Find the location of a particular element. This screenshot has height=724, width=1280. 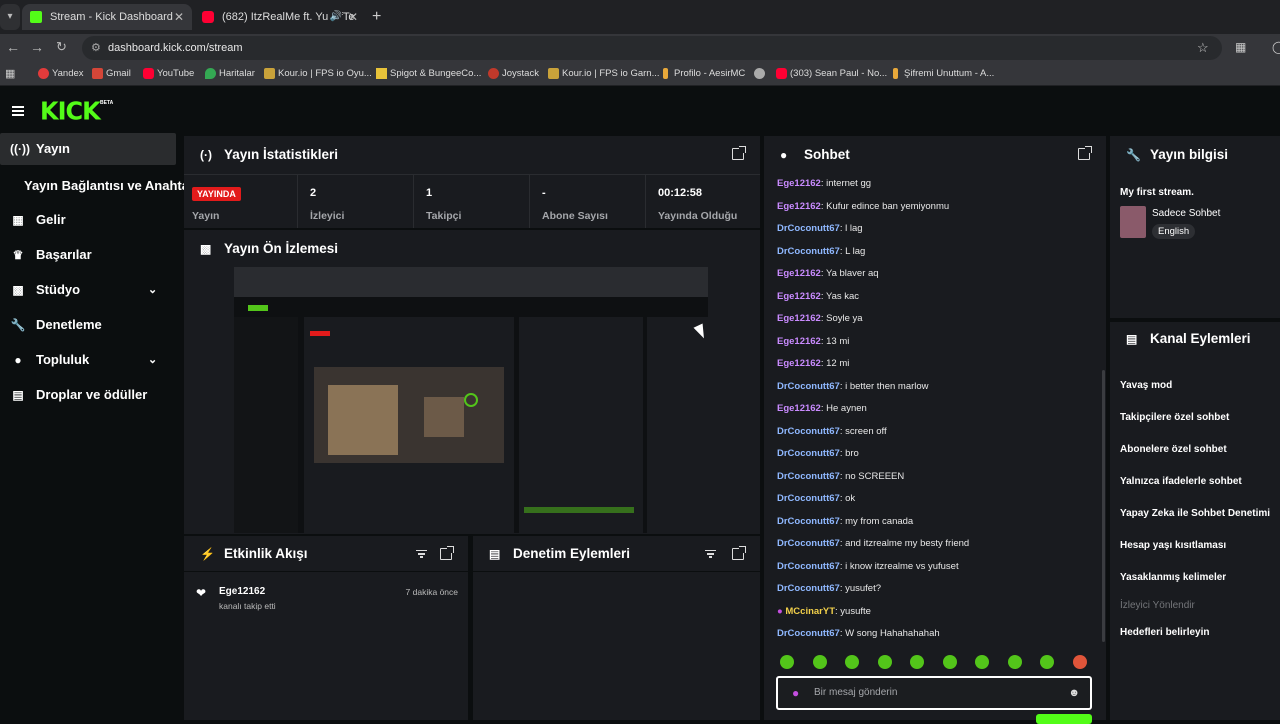

chat-scrollbar is located at coordinates (1103, 506).